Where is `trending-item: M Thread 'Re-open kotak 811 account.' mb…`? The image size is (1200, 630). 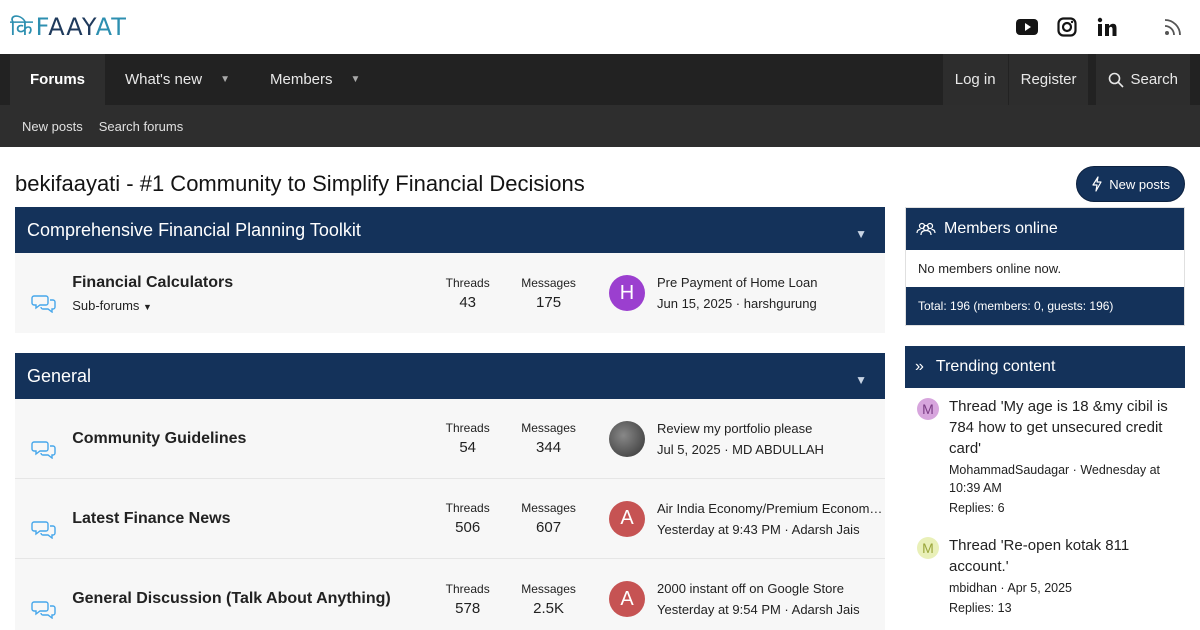 trending-item: M Thread 'Re-open kotak 811 account.' mb… is located at coordinates (1045, 577).